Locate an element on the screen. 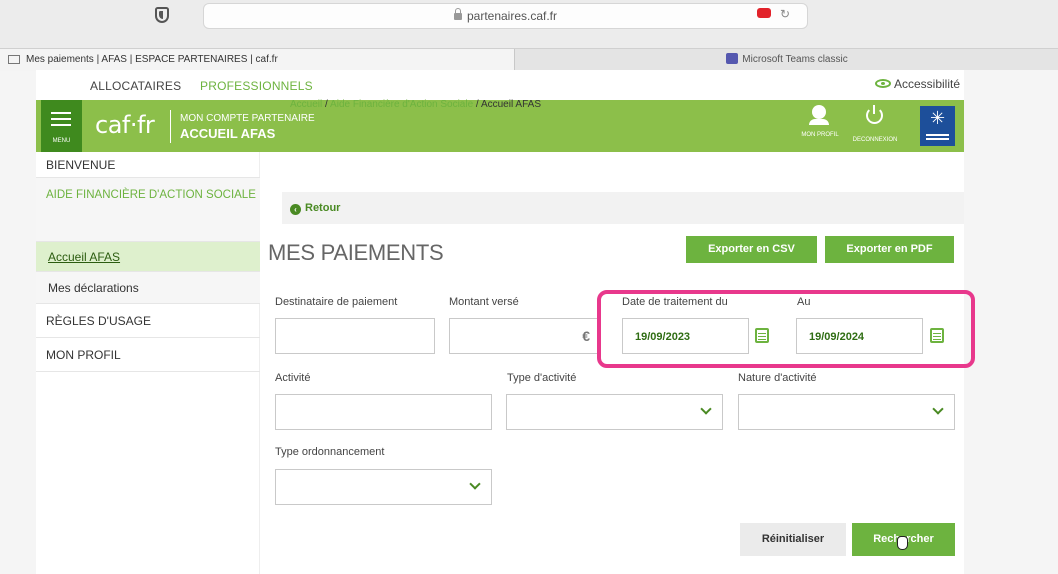 This screenshot has width=1058, height=574. profile-label: MON PROFIL is located at coordinates (820, 135).